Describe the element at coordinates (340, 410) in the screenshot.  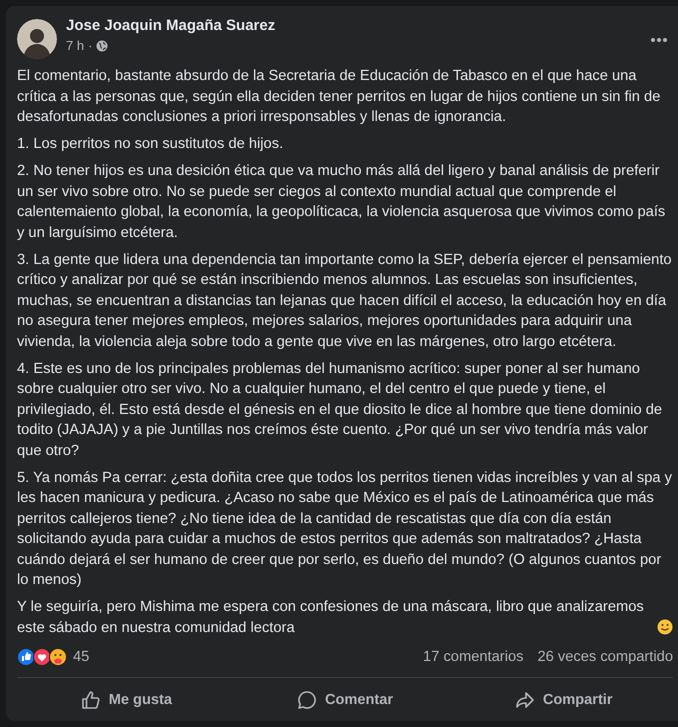
I see `post-paragraph: 4. Este es uno de los principales problemas del humanismo acrítico: super poner al ser humano sobre cualquier otro ser vivo. No a cualquier humano, el del centro el que puede y tiene, el privilegiado, él. Esto está desde el génesis en el que diosito le dice al hombre que tiene dominio de todito (JAJAJA) y a pie Juntillas nos creímos éste cuento. ¿Por qué un ser vivo tendría más valor que otro?` at that location.